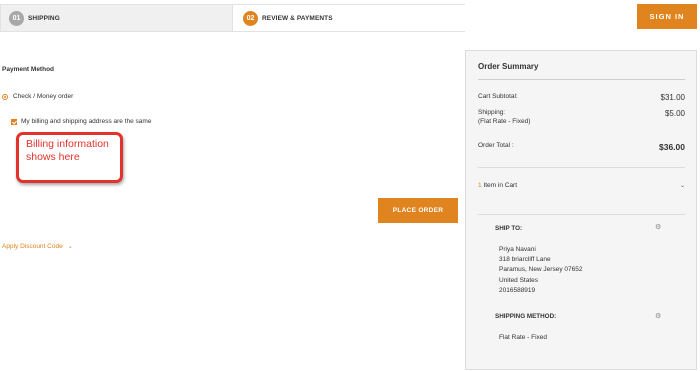 Image resolution: width=700 pixels, height=371 pixels. What do you see at coordinates (674, 113) in the screenshot?
I see `shipping-value: $5.00` at bounding box center [674, 113].